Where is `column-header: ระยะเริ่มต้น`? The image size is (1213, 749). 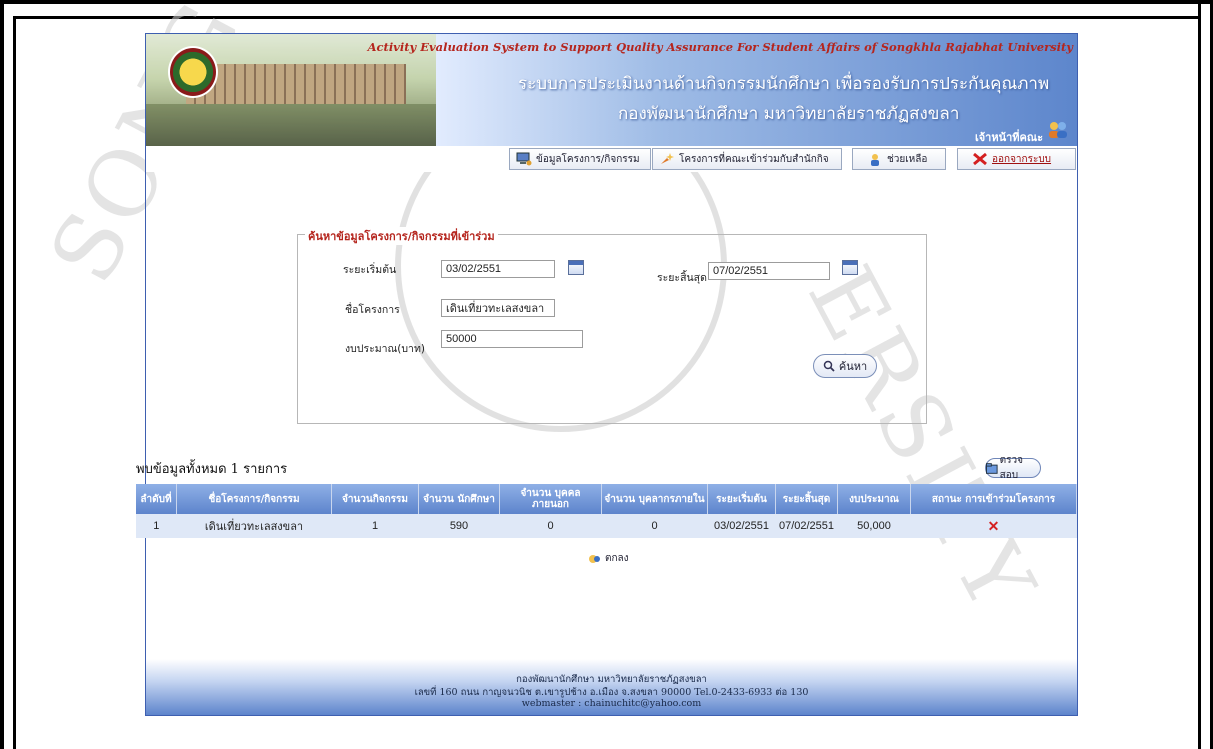
column-header: ระยะเริ่มต้น is located at coordinates (741, 499).